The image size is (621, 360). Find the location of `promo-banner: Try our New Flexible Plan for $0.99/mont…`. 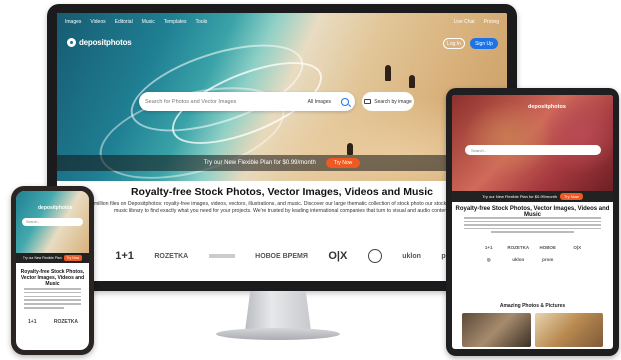

promo-banner: Try our New Flexible Plan for $0.99/mont… is located at coordinates (282, 163).